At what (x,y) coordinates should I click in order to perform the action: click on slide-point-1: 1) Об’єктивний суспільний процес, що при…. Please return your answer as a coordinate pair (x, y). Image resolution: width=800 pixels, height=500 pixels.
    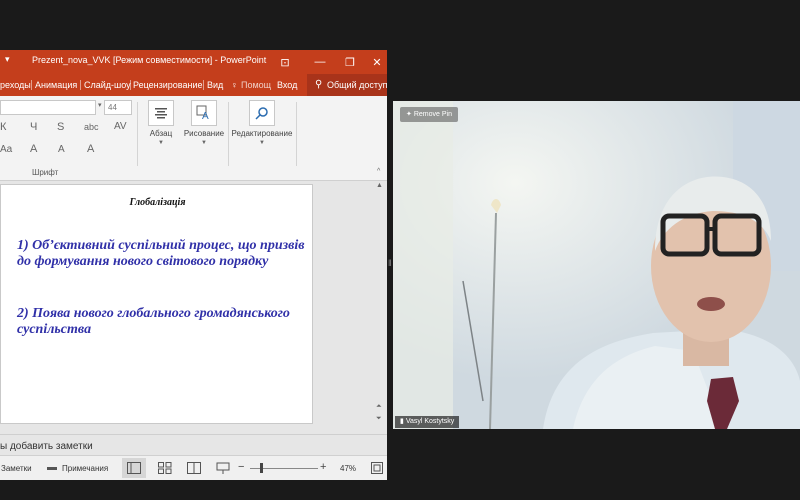
    Looking at the image, I should click on (161, 253).